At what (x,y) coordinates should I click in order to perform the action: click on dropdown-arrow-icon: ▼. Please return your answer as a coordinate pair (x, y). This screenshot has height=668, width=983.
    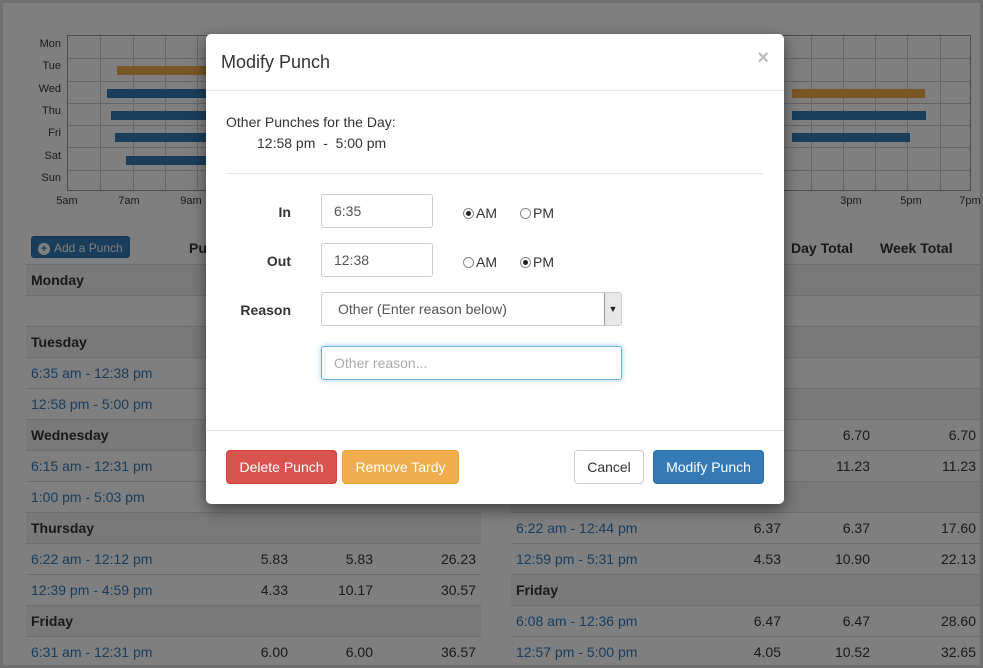
    Looking at the image, I should click on (612, 309).